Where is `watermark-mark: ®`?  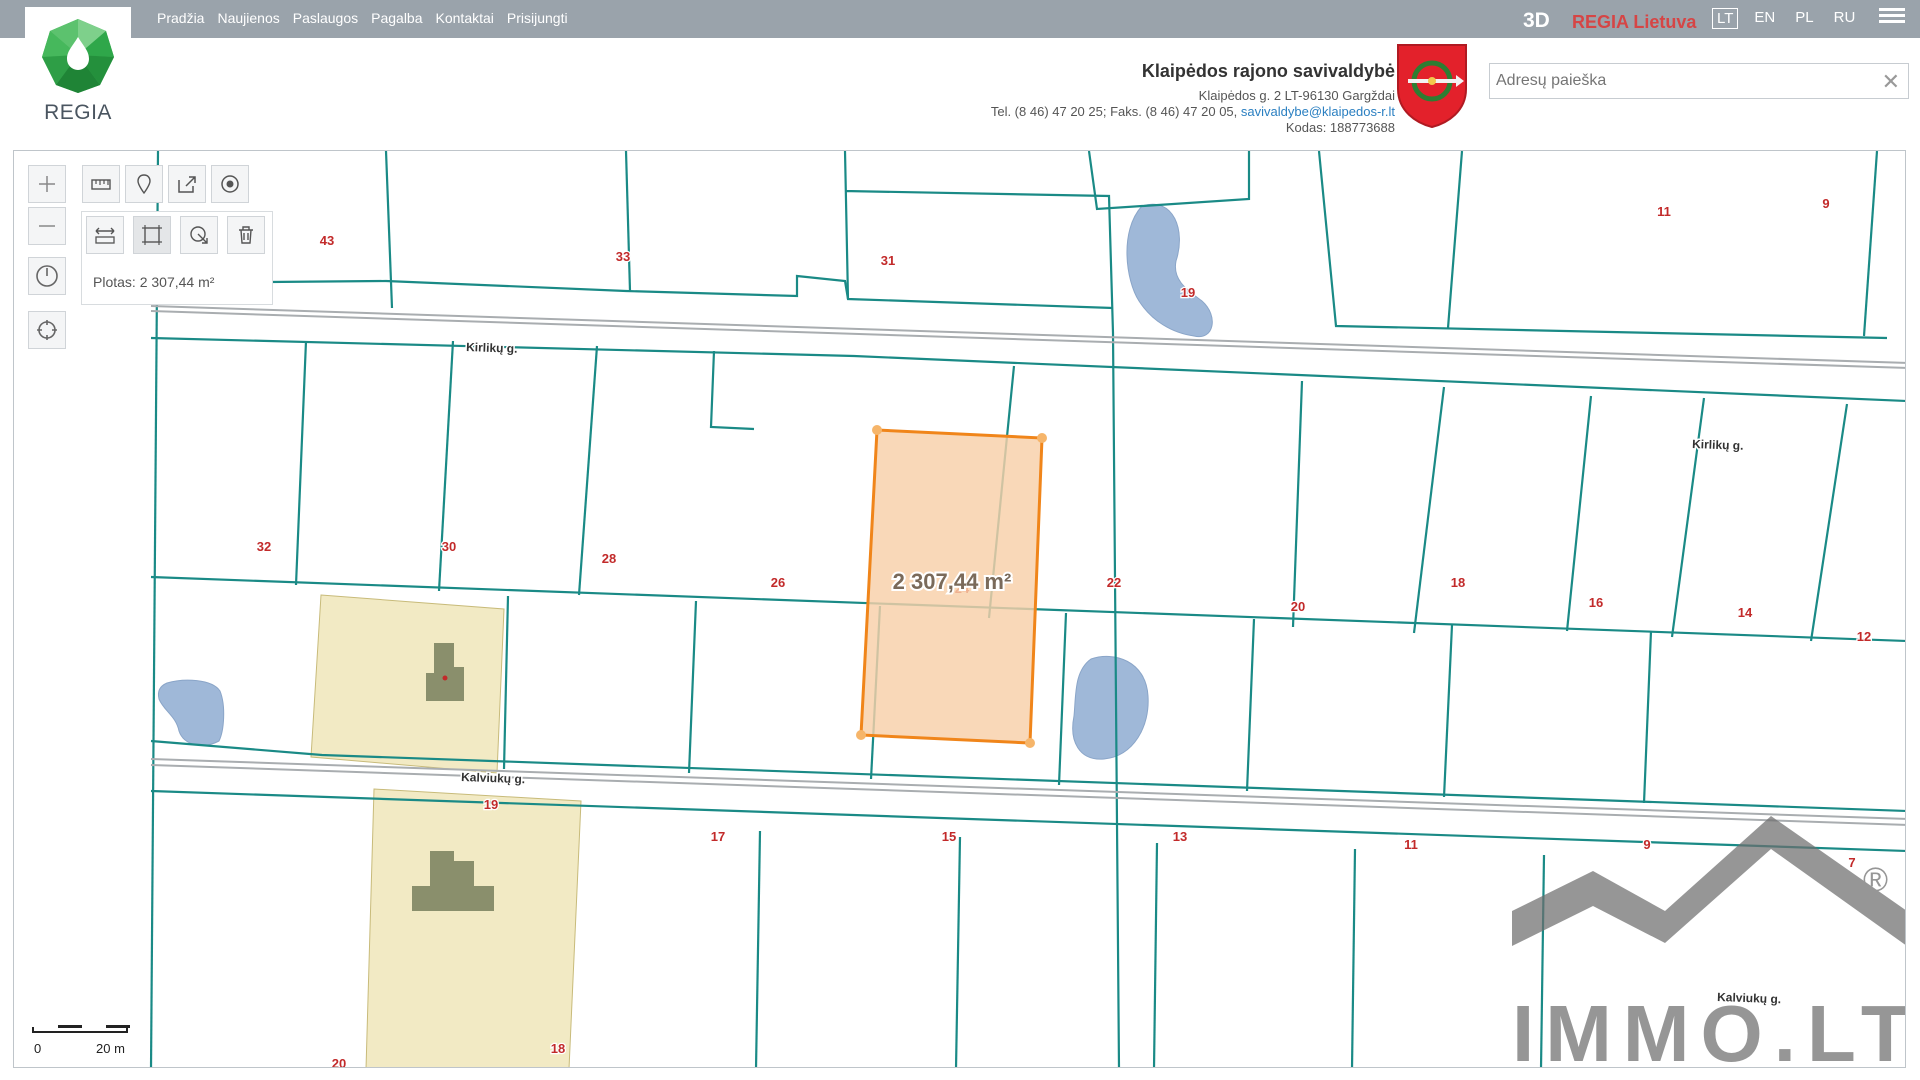 watermark-mark: ® is located at coordinates (1875, 880).